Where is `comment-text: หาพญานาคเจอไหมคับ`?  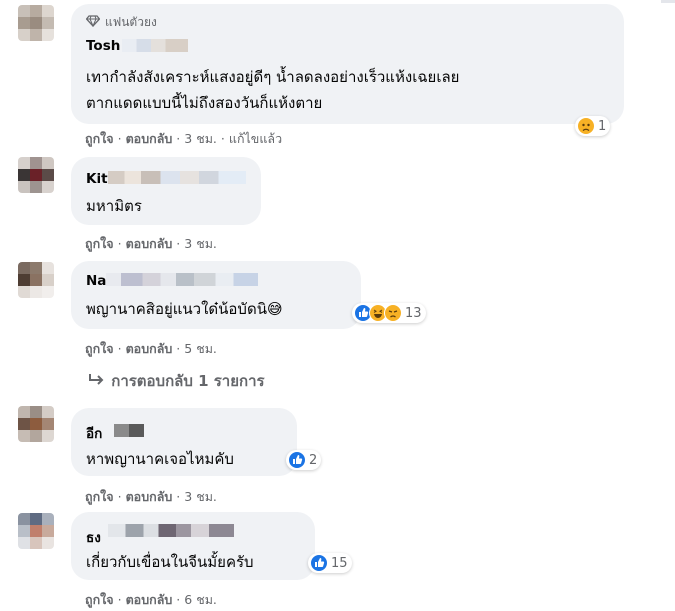
comment-text: หาพญานาคเจอไหมคับ is located at coordinates (160, 459).